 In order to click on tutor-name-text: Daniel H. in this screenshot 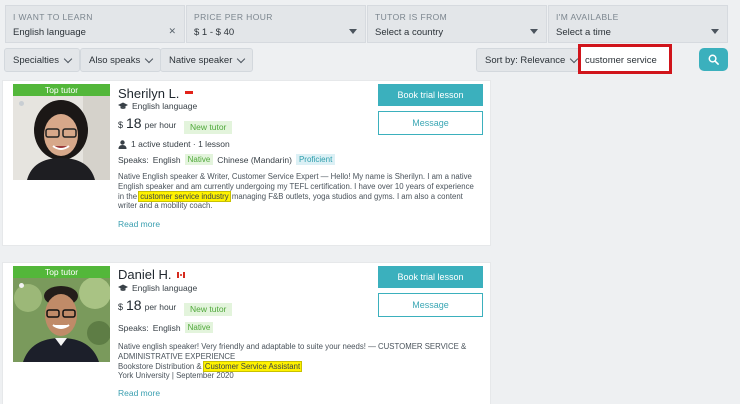, I will do `click(145, 274)`.